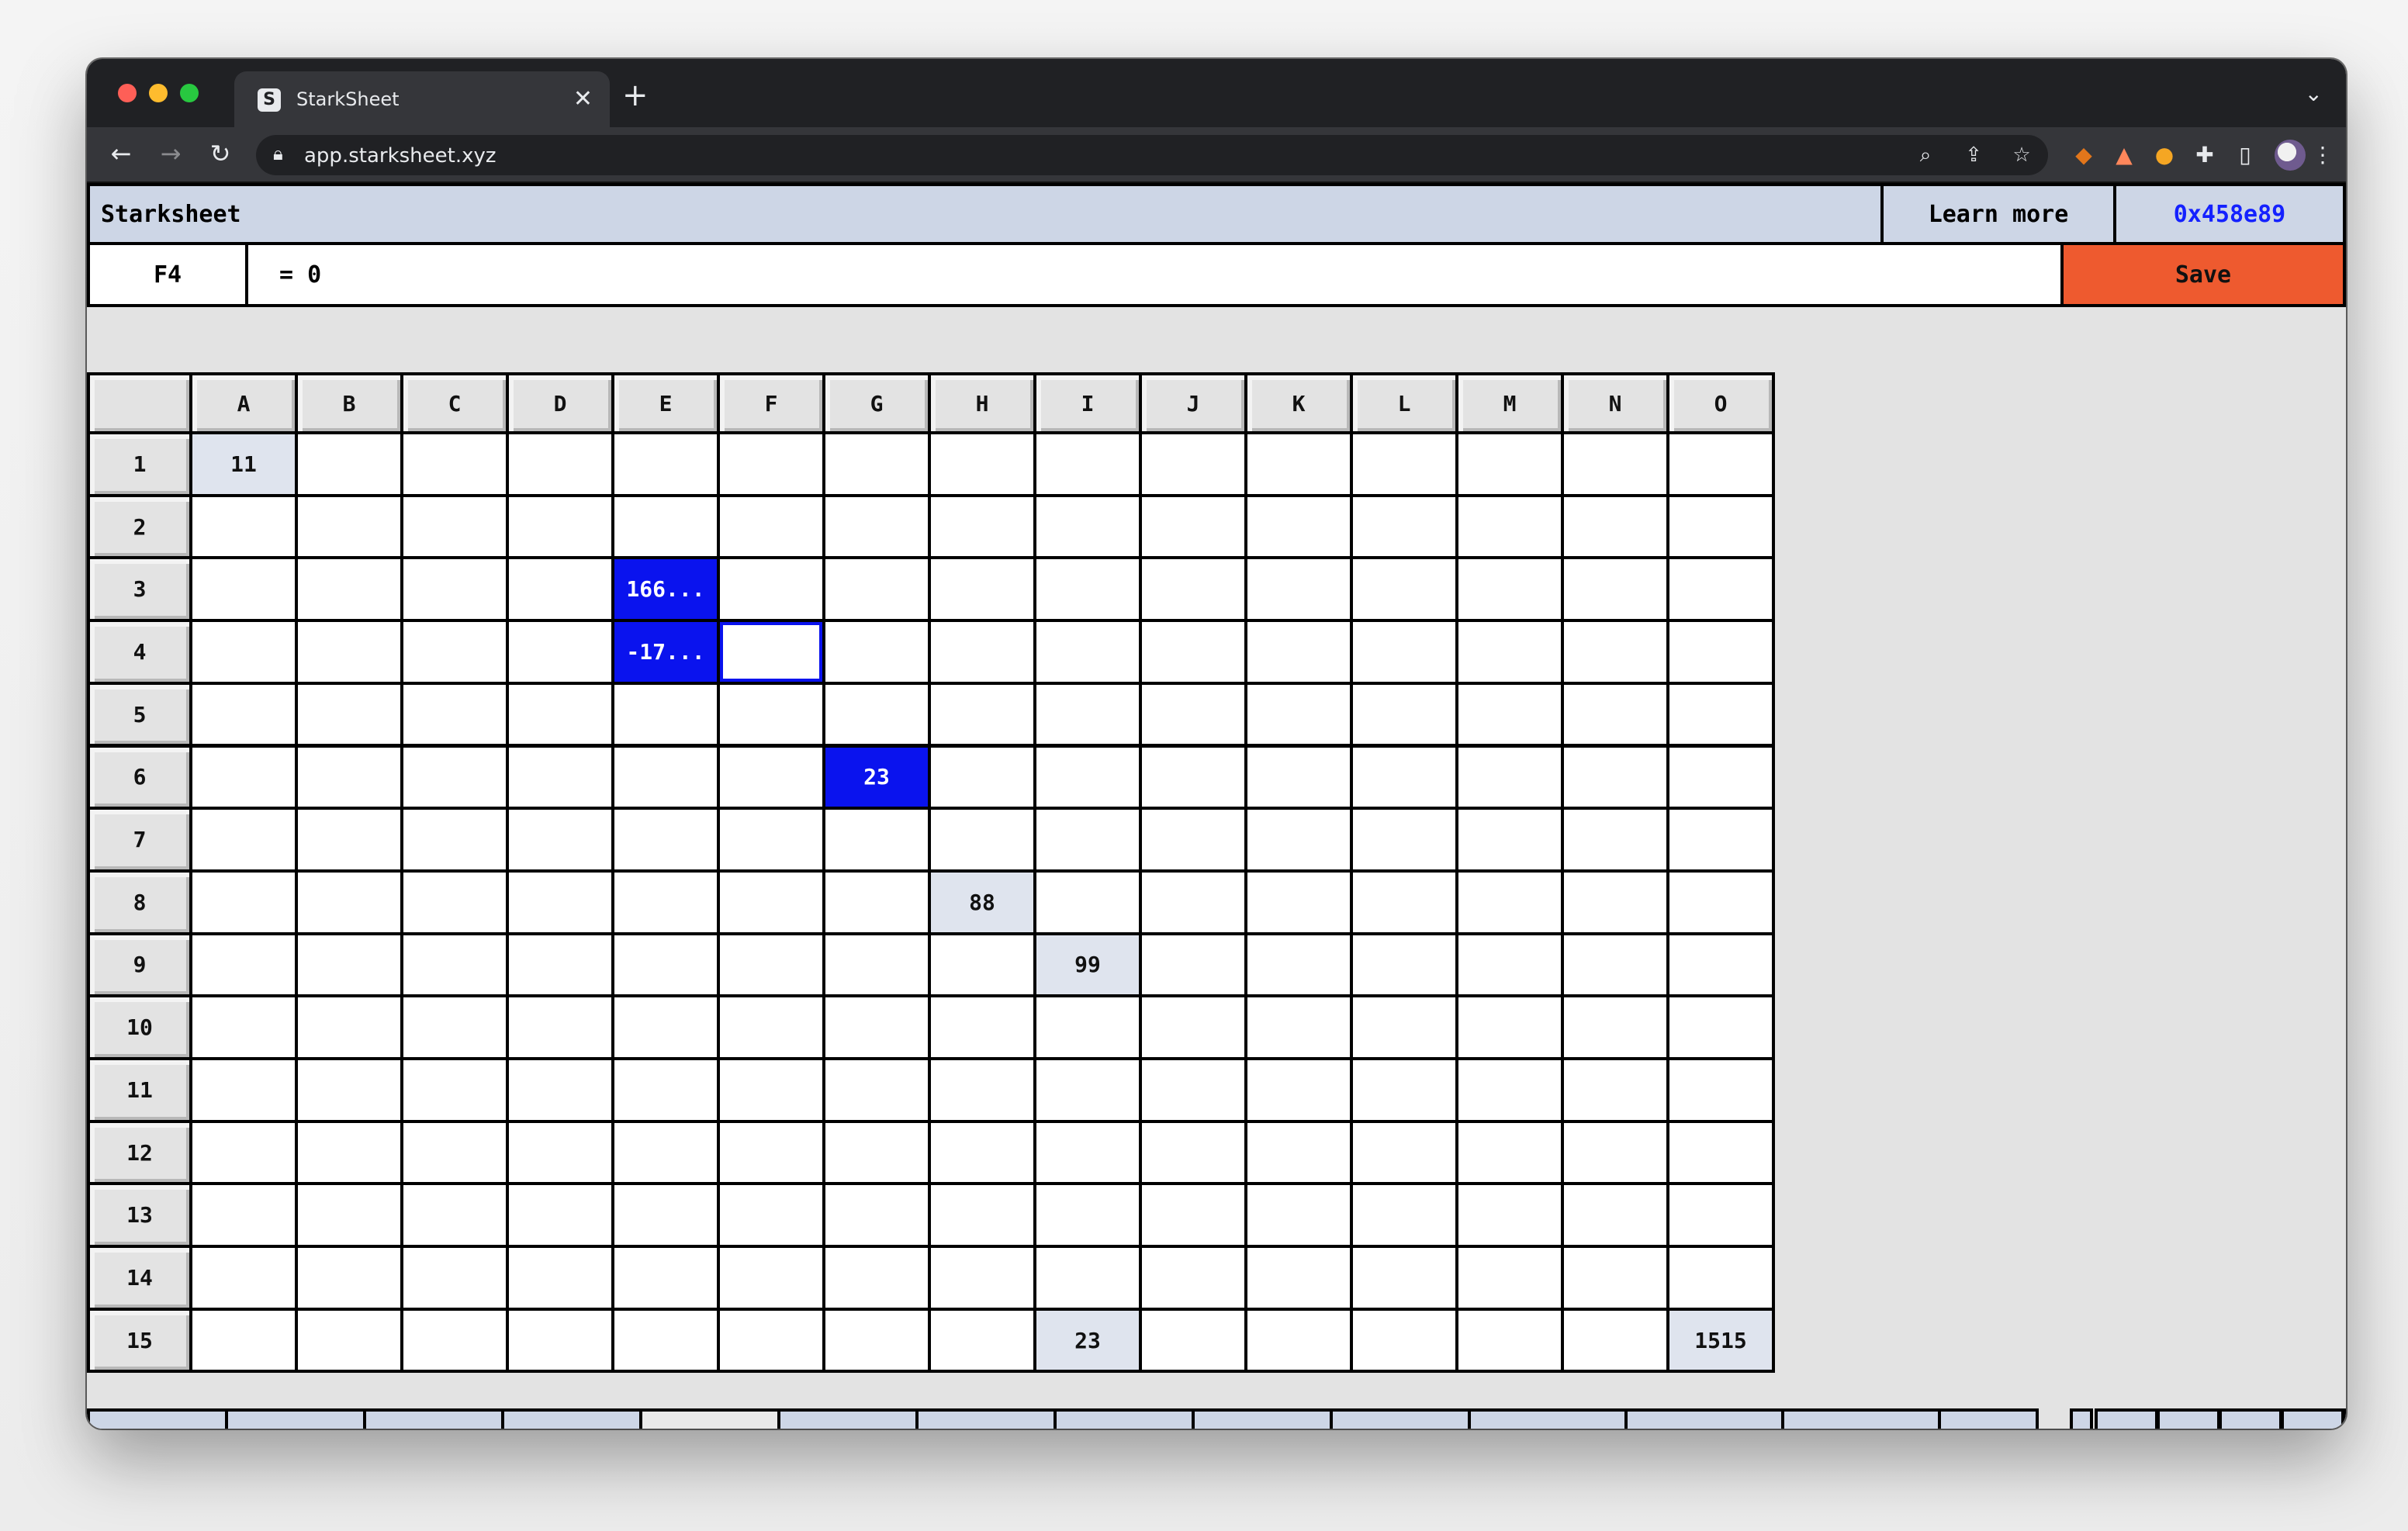 The image size is (2408, 1531). I want to click on cell-g3, so click(876, 589).